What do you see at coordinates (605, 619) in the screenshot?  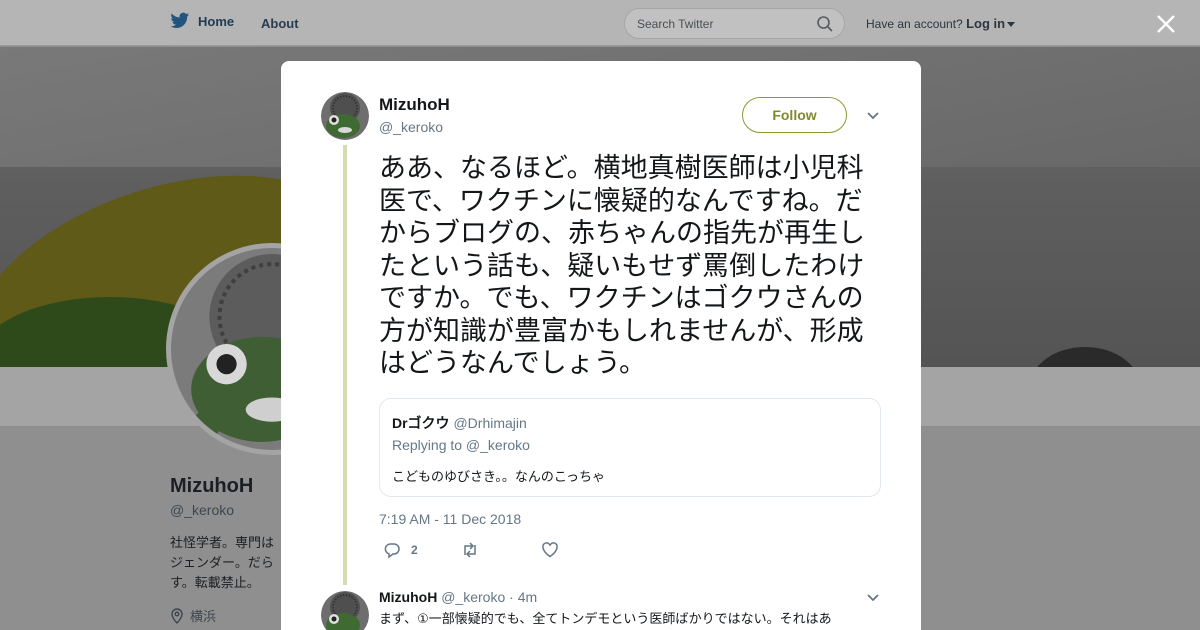 I see `reply-text: まず、①一部懐疑的でも、全てトンデモという医師ばかりではない。それはあ` at bounding box center [605, 619].